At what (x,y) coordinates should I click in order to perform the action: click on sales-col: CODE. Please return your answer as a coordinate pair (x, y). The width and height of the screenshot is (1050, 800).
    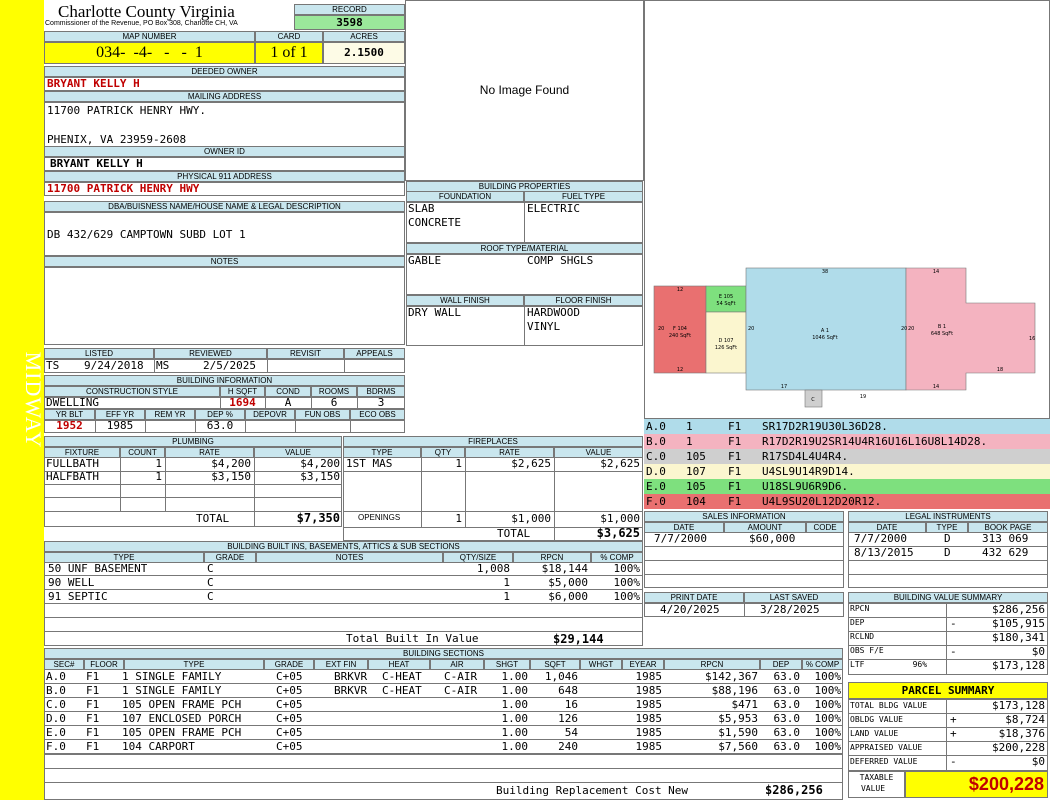
    Looking at the image, I should click on (825, 527).